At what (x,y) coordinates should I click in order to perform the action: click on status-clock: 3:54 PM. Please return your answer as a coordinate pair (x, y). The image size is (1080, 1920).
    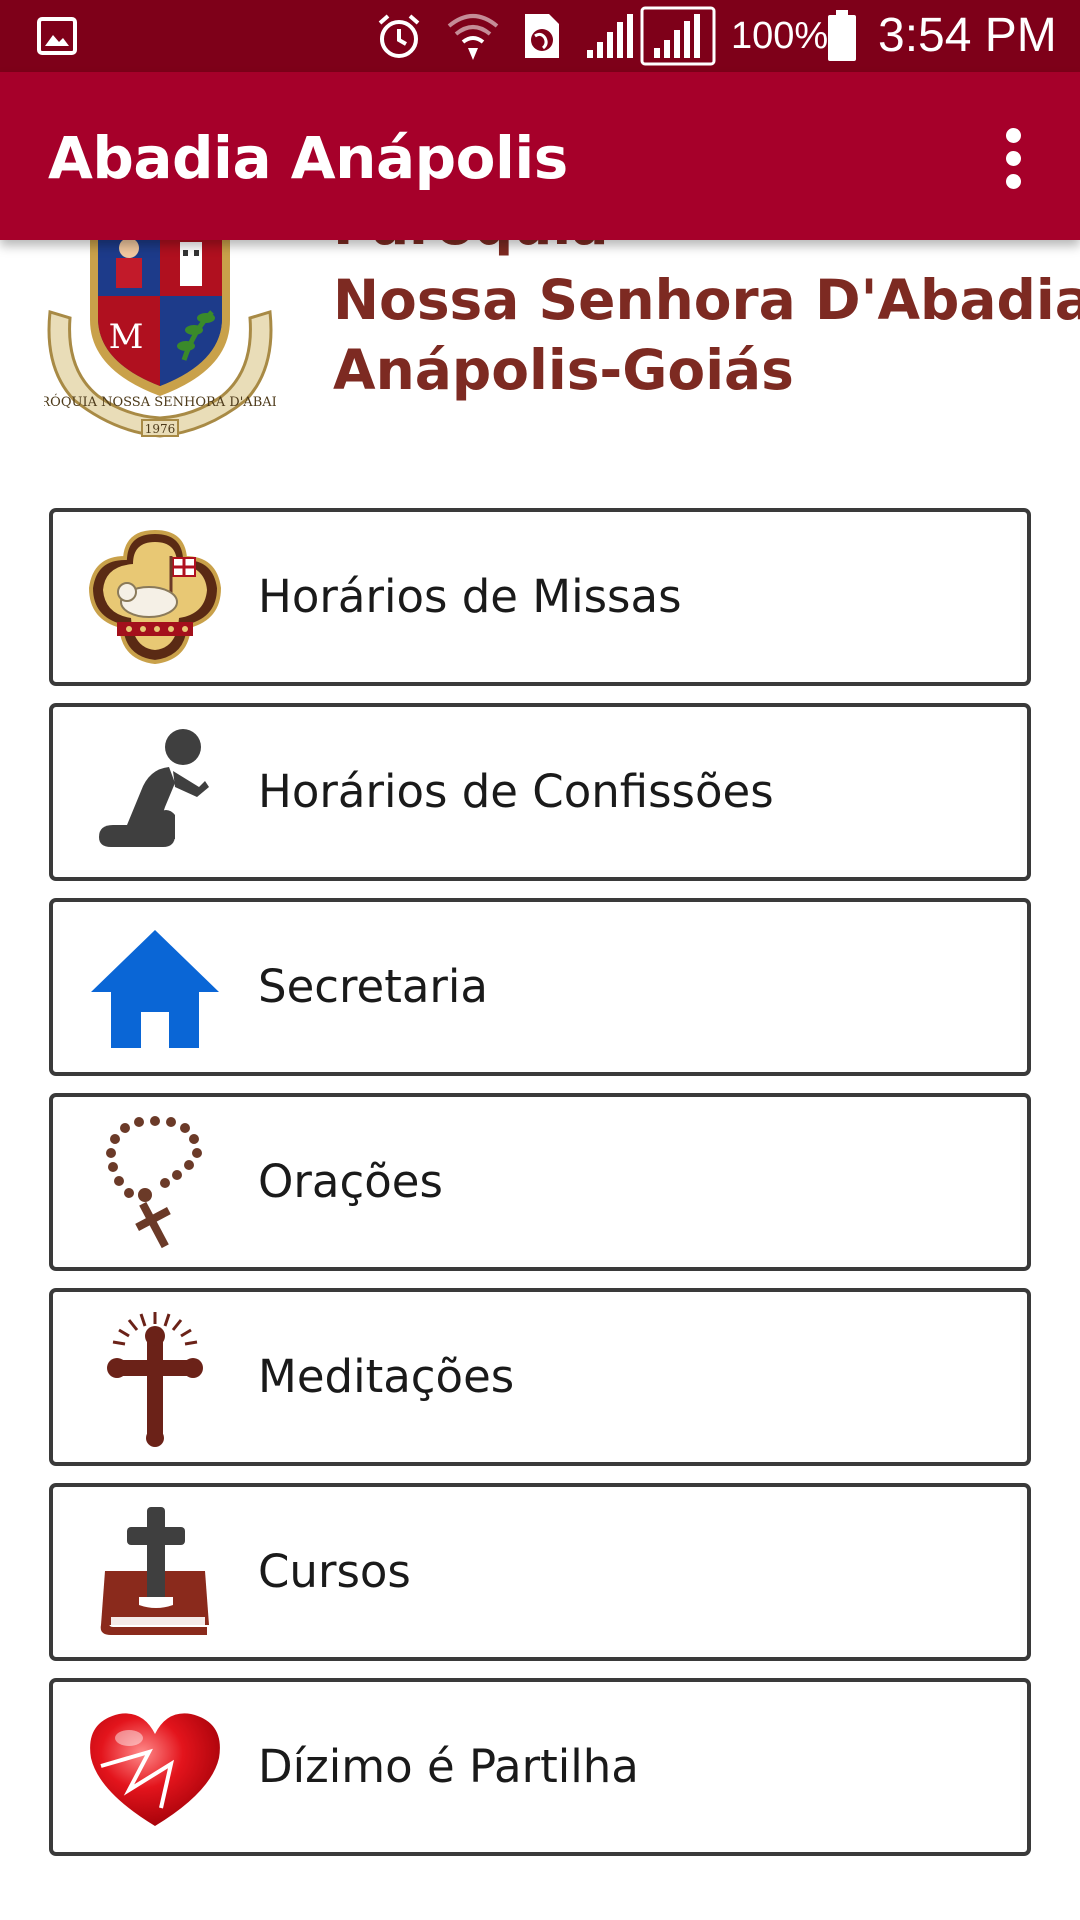
    Looking at the image, I should click on (967, 35).